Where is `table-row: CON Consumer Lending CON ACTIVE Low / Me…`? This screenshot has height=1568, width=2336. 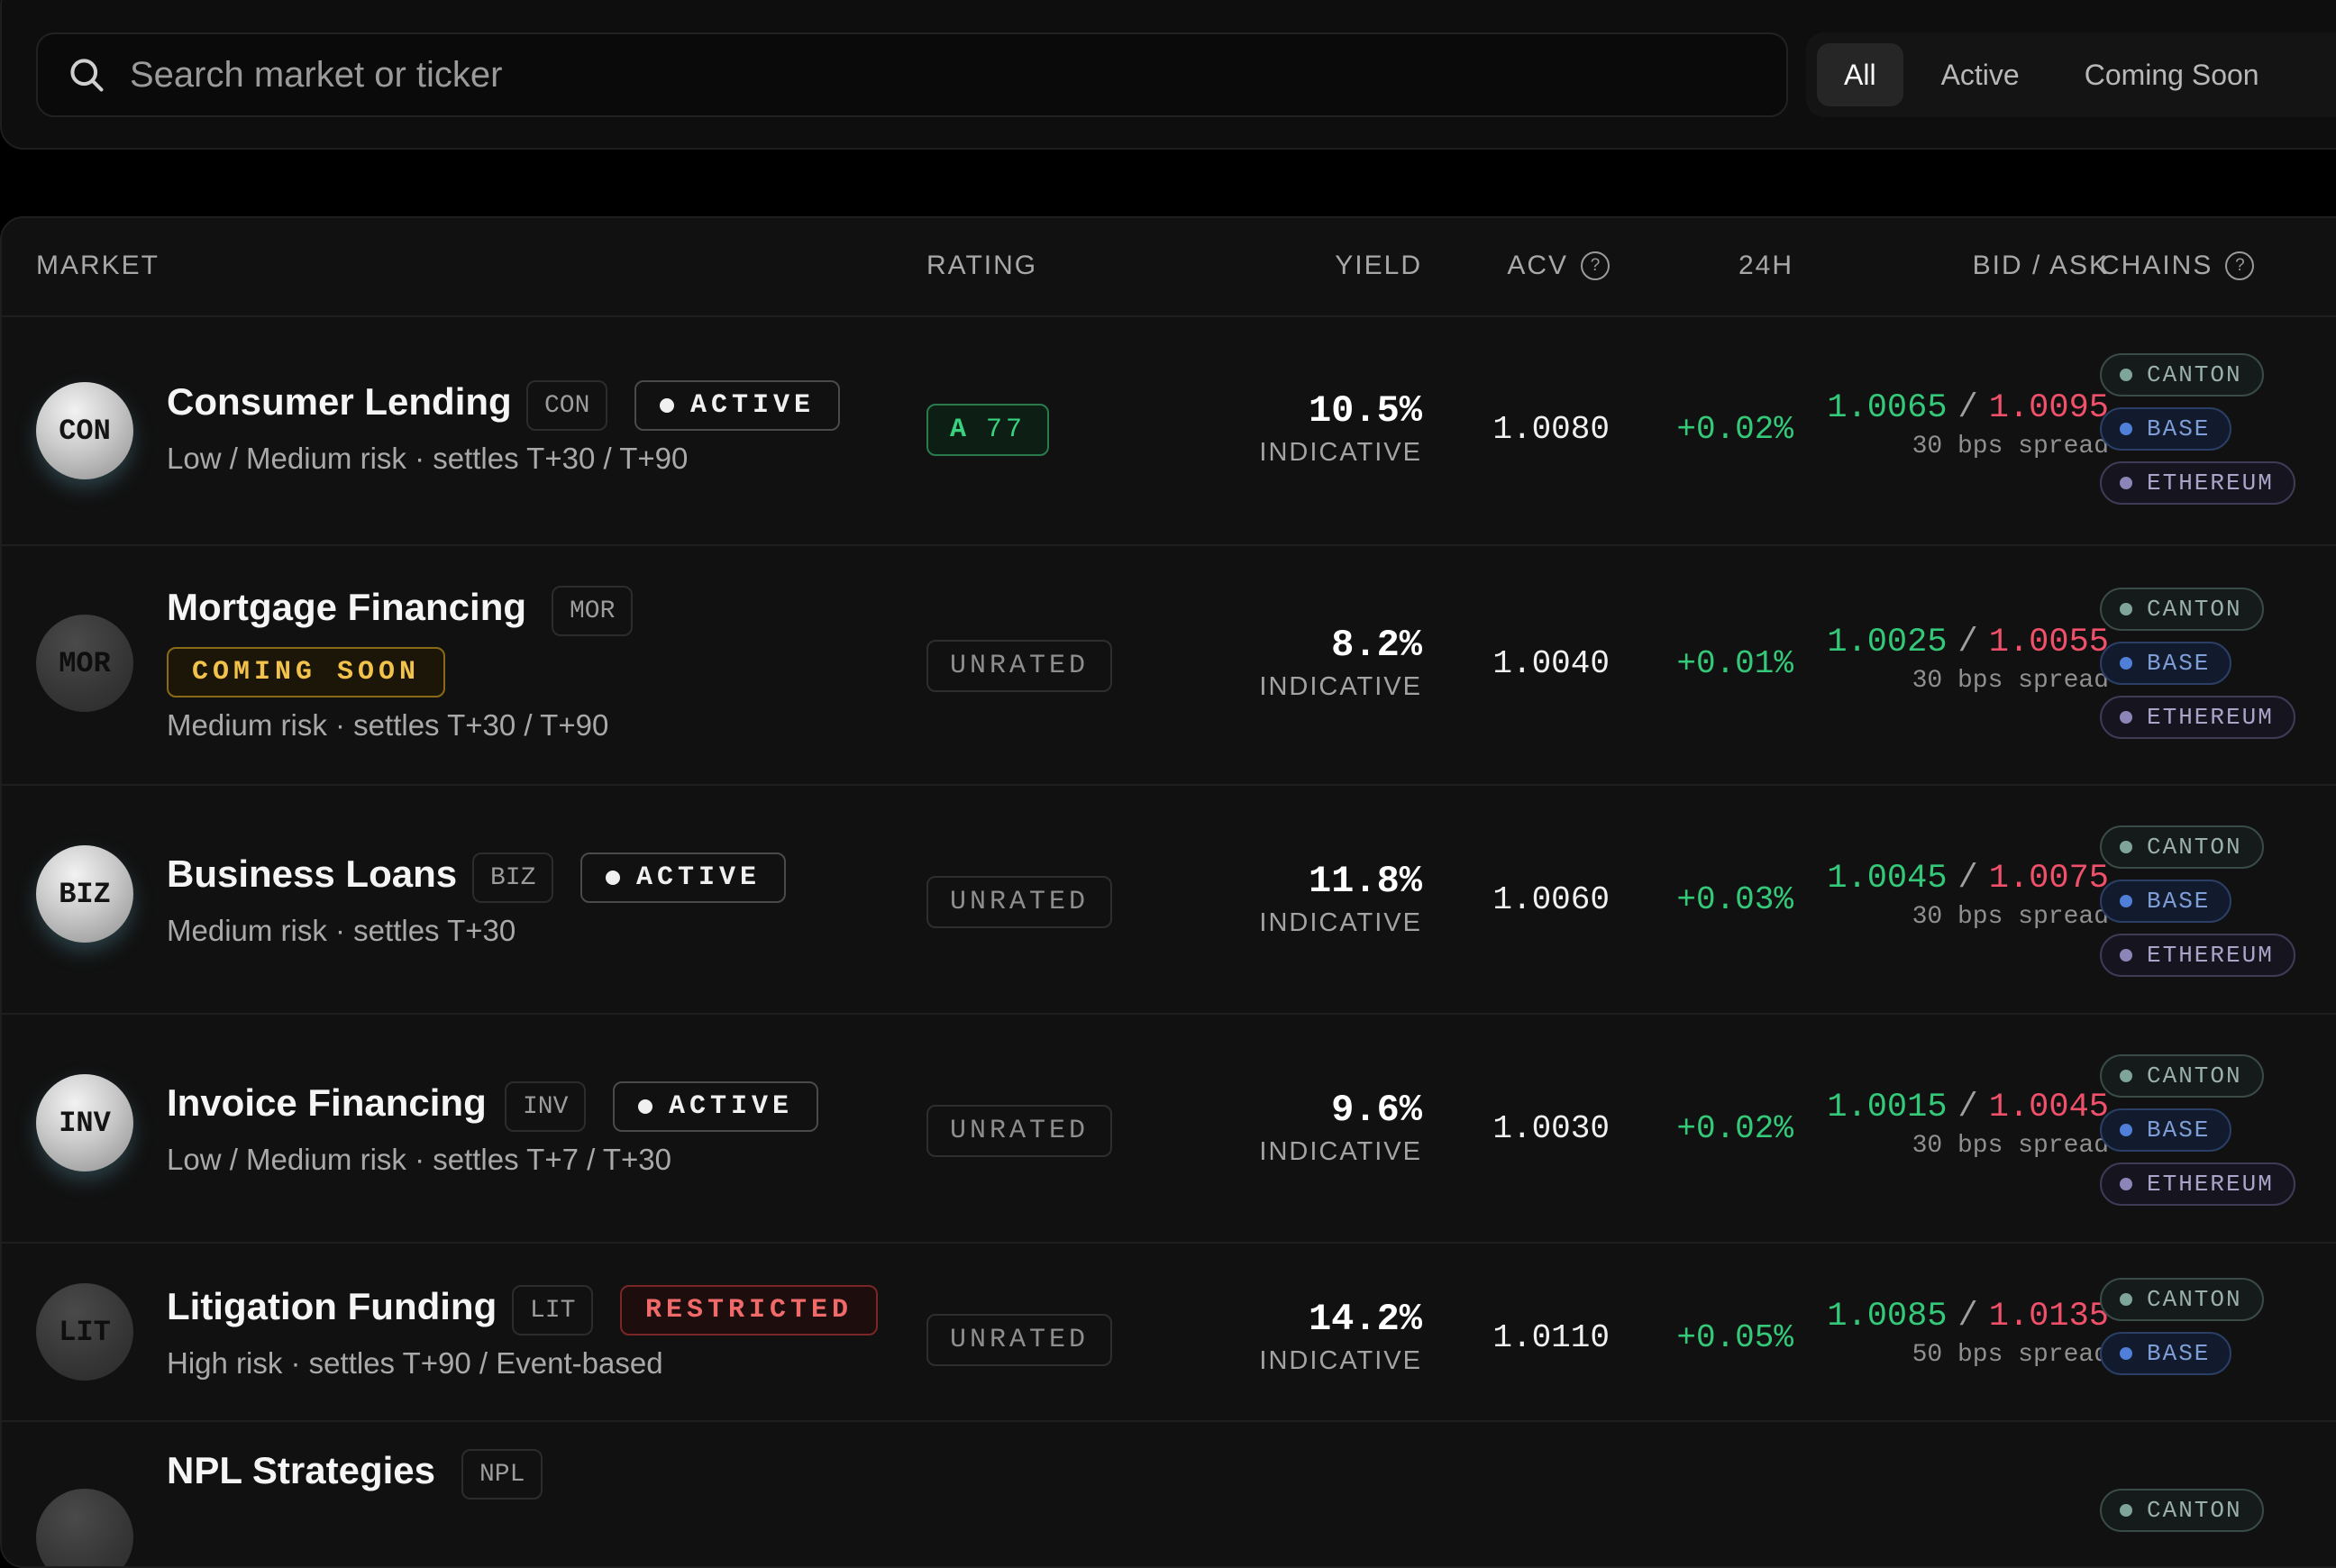 table-row: CON Consumer Lending CON ACTIVE Low / Me… is located at coordinates (1169, 431).